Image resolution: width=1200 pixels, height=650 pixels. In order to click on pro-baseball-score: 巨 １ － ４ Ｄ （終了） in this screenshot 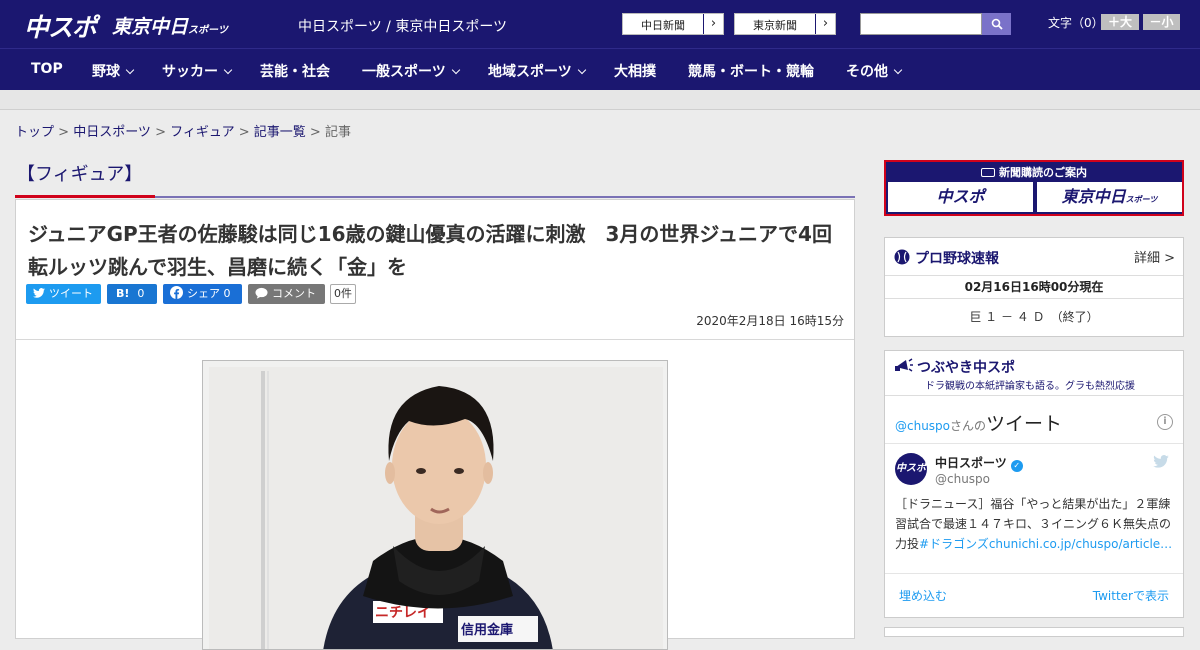, I will do `click(1034, 316)`.